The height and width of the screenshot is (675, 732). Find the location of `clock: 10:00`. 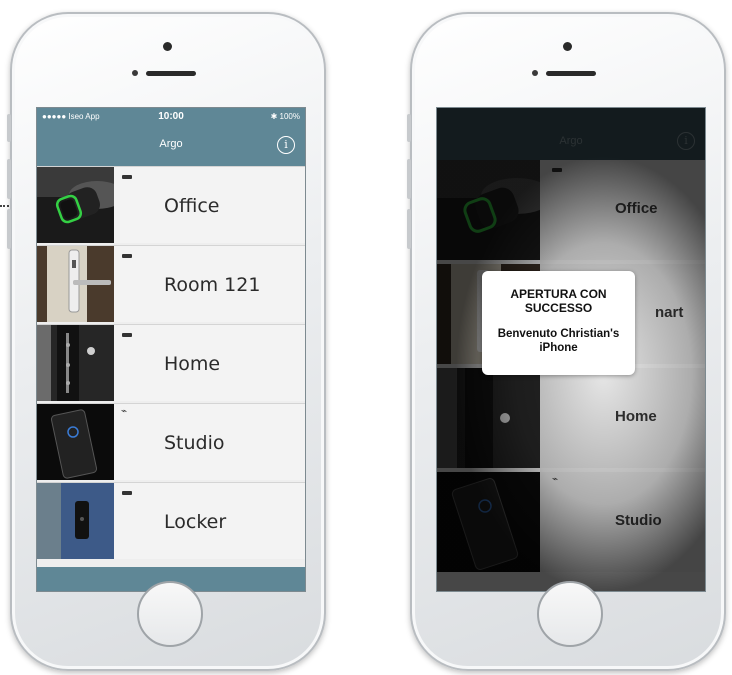

clock: 10:00 is located at coordinates (171, 116).